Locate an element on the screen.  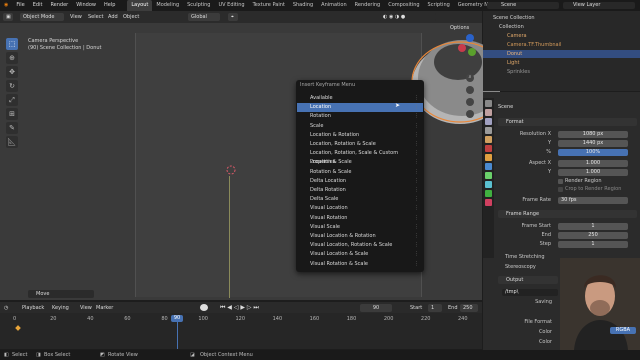
output-panel-header: Output is located at coordinates (528, 280).